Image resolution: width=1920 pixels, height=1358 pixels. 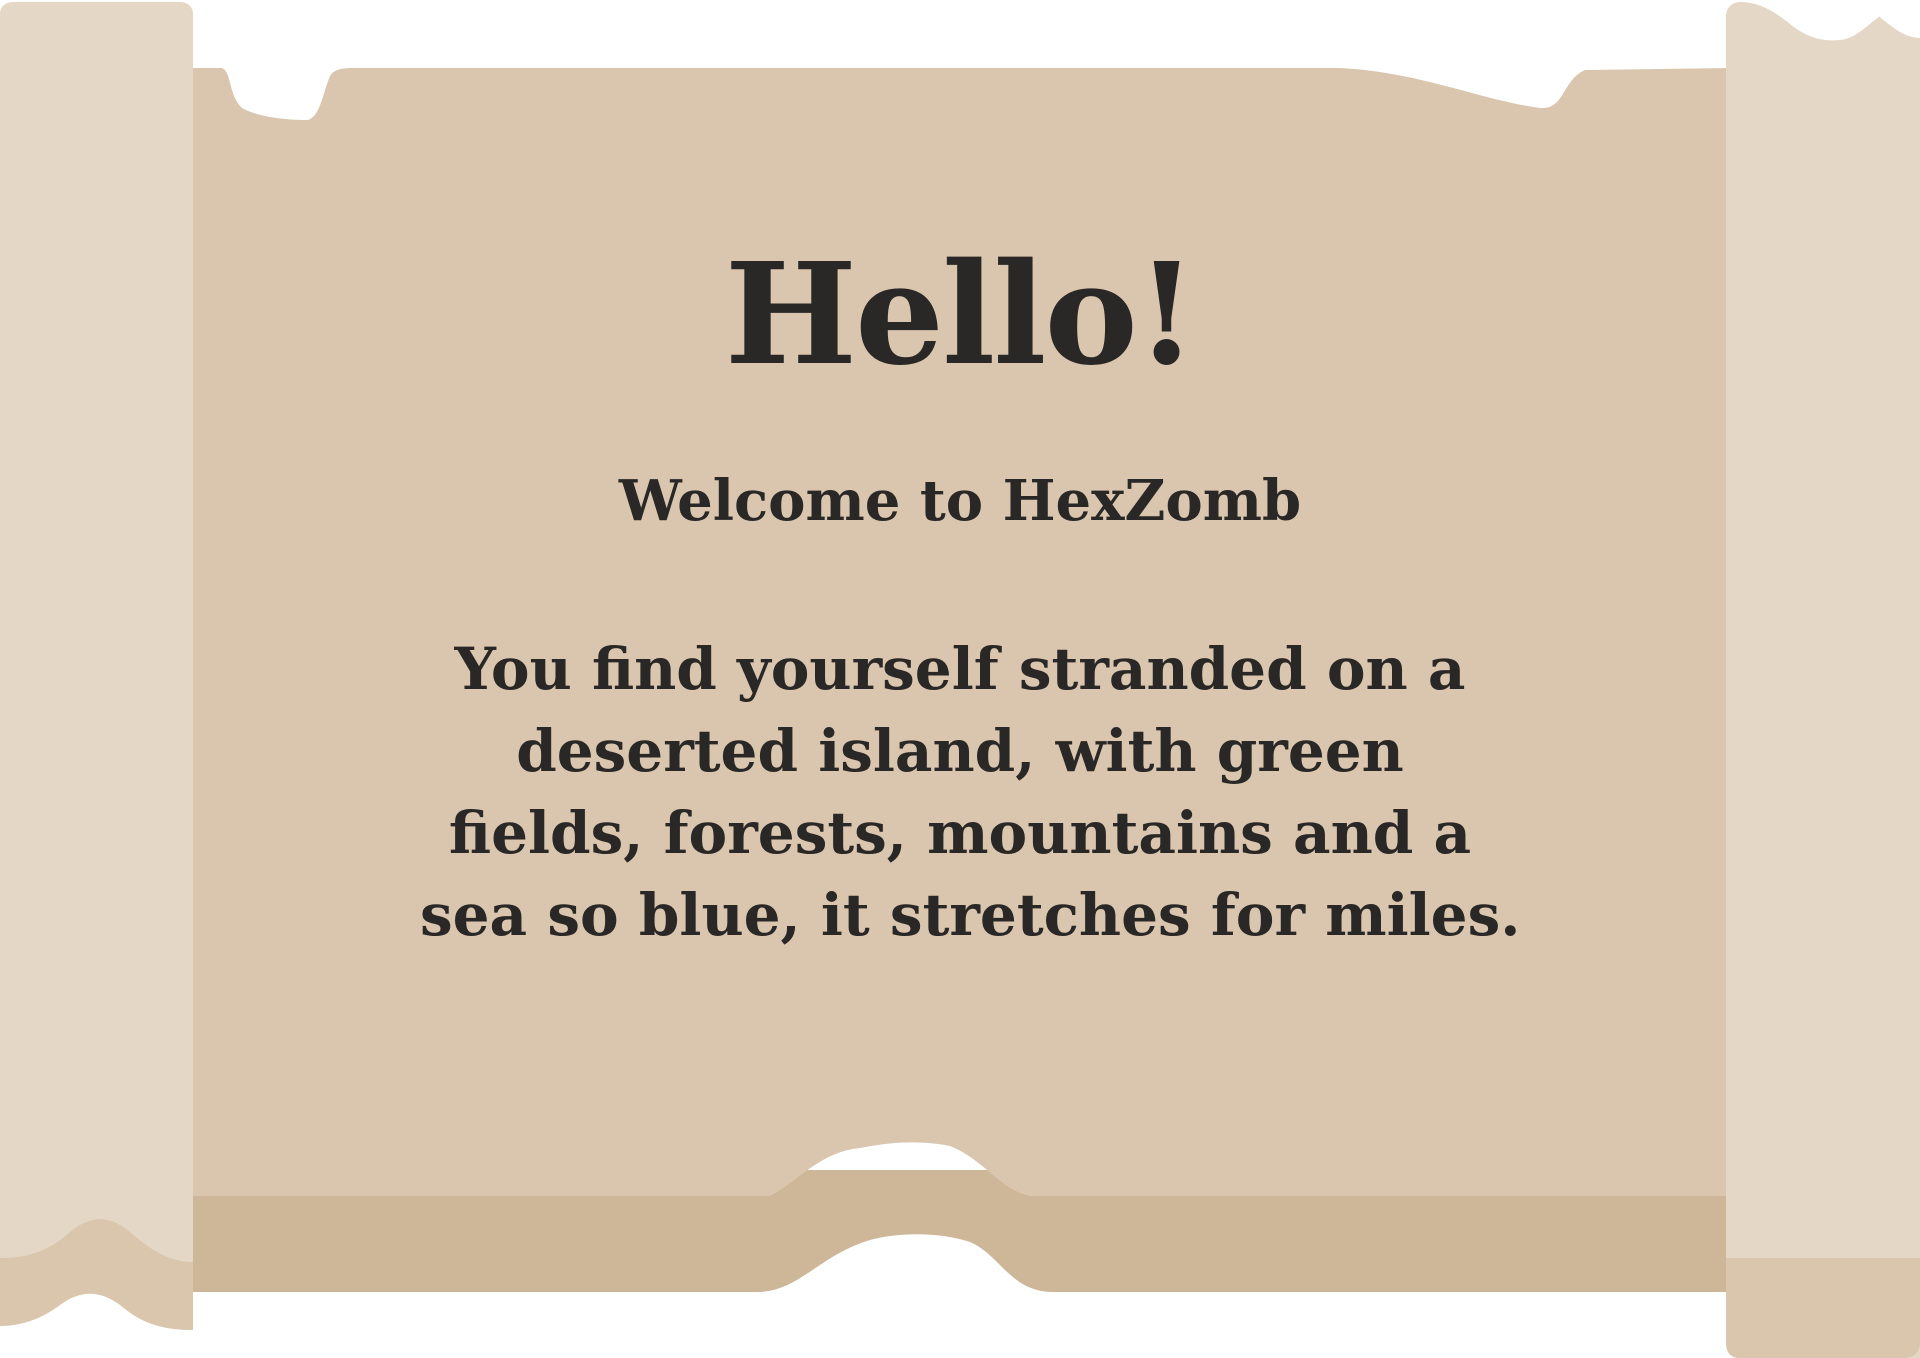 What do you see at coordinates (970, 915) in the screenshot?
I see `story-line: sea so blue, it stretches for miles.` at bounding box center [970, 915].